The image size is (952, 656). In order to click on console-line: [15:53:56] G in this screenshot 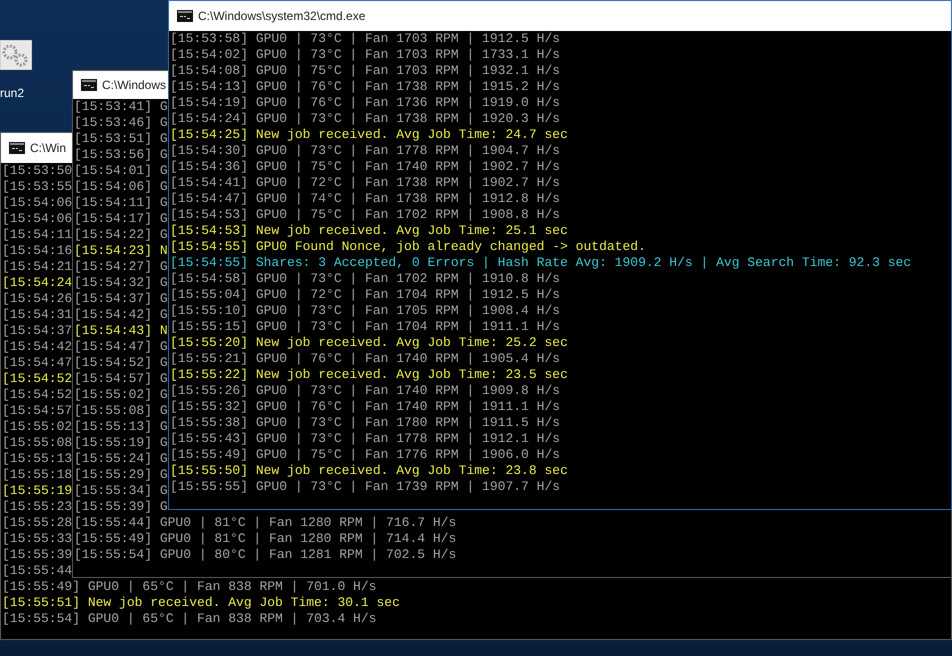, I will do `click(121, 155)`.